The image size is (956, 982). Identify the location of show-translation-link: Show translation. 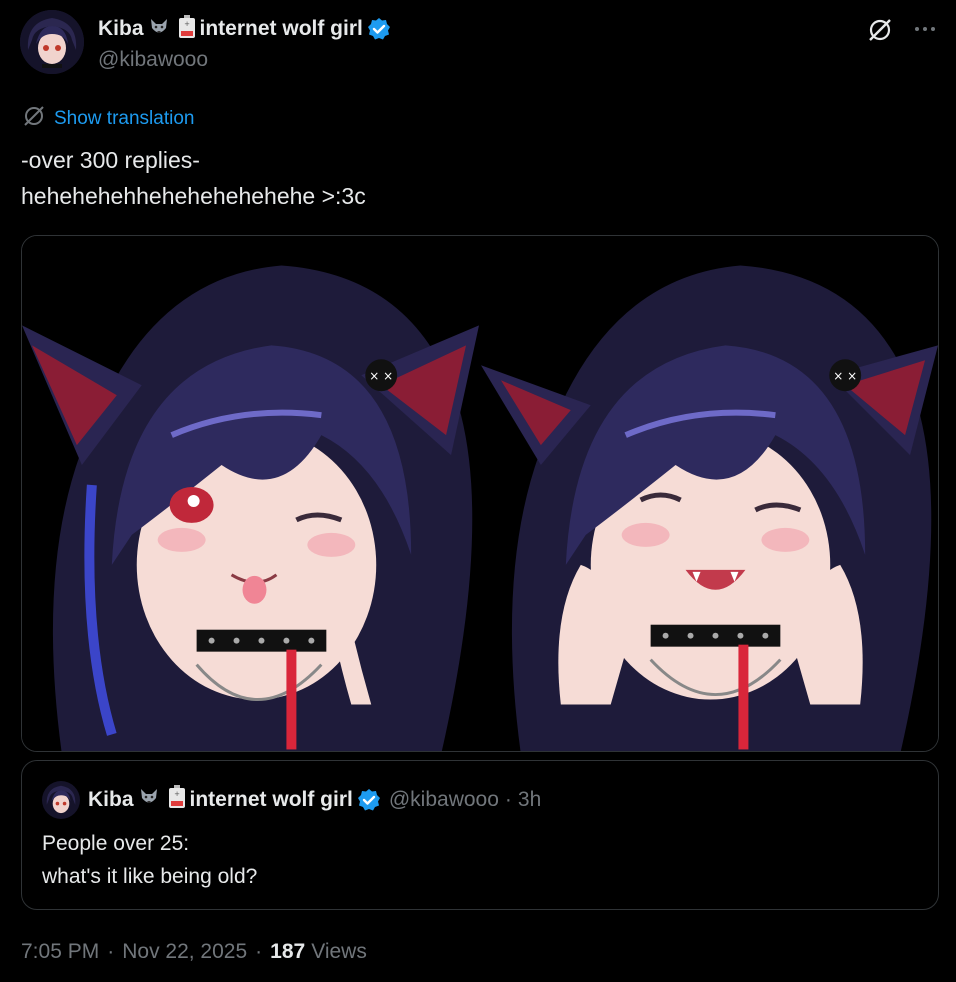
(108, 118).